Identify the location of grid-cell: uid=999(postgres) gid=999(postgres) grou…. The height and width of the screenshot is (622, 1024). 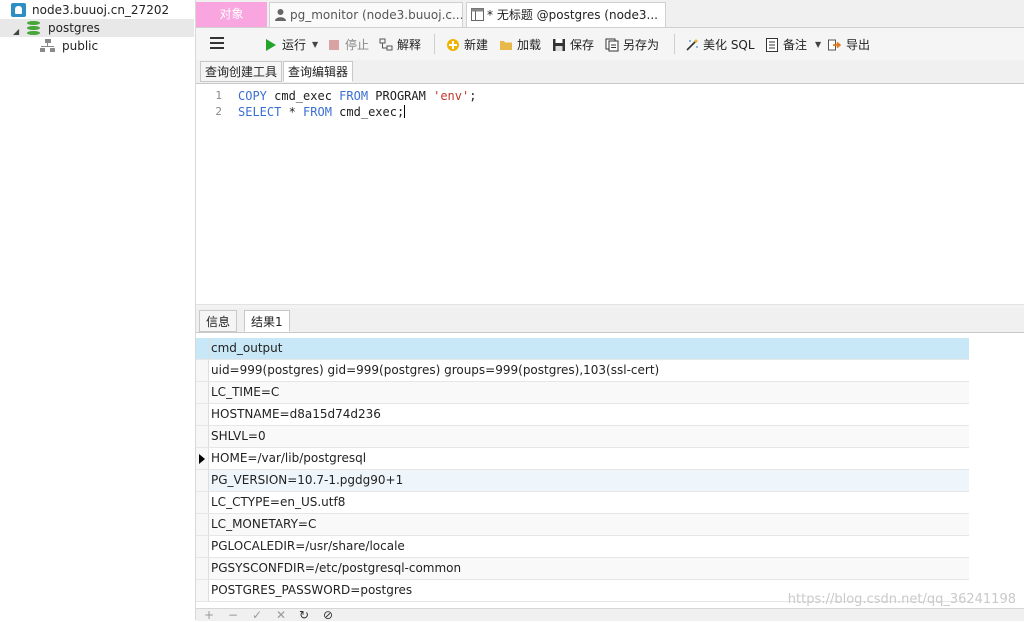
(435, 370).